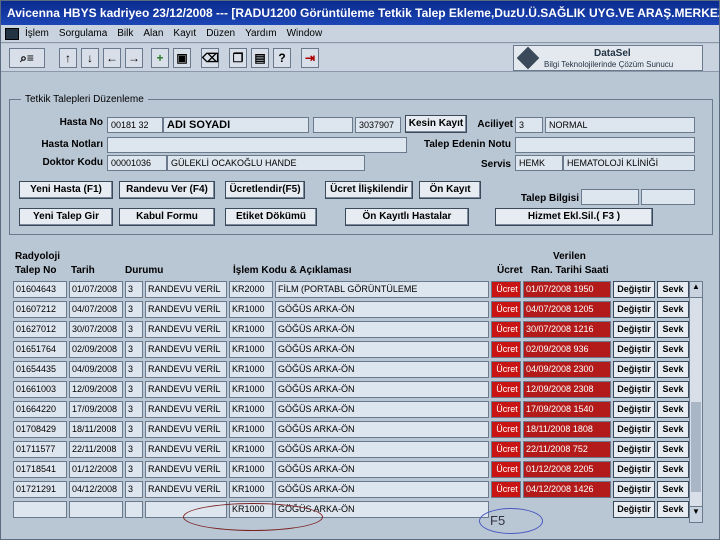  Describe the element at coordinates (167, 190) in the screenshot. I see `randevu-ver-button: Randevu Ver (F4)` at that location.